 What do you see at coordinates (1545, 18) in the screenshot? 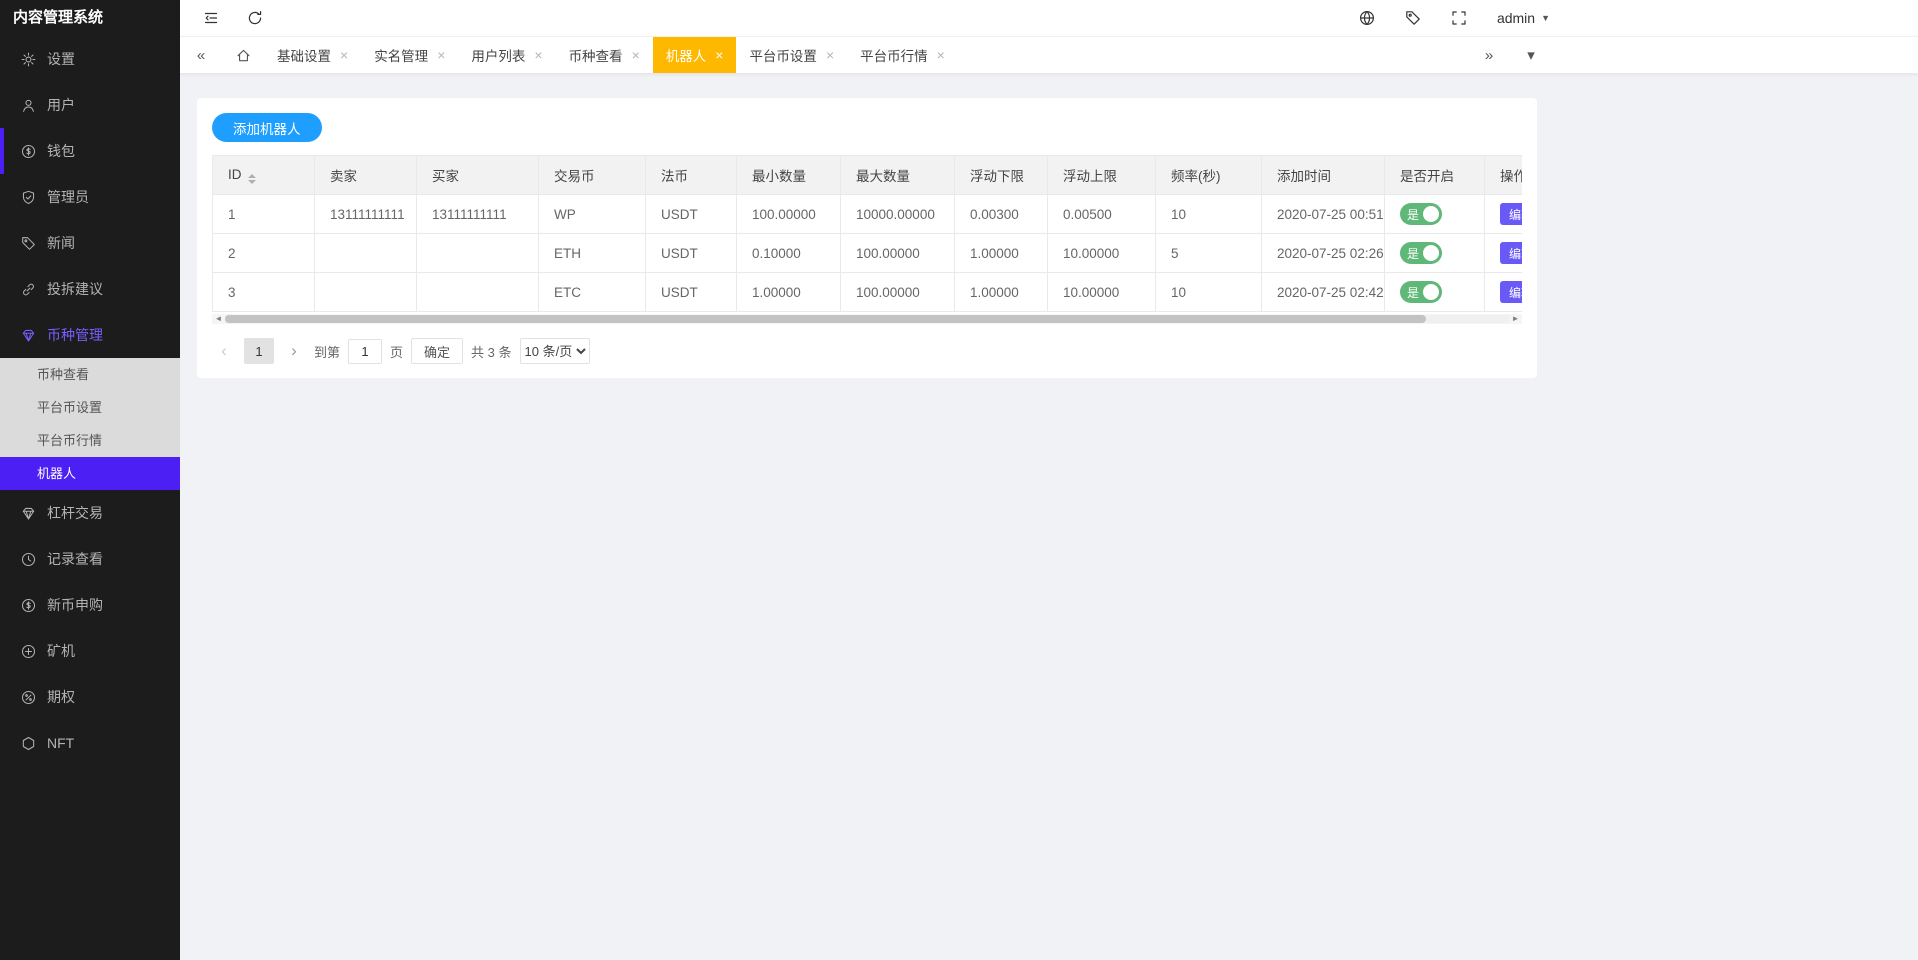
I see `caret-down-icon: ▼` at bounding box center [1545, 18].